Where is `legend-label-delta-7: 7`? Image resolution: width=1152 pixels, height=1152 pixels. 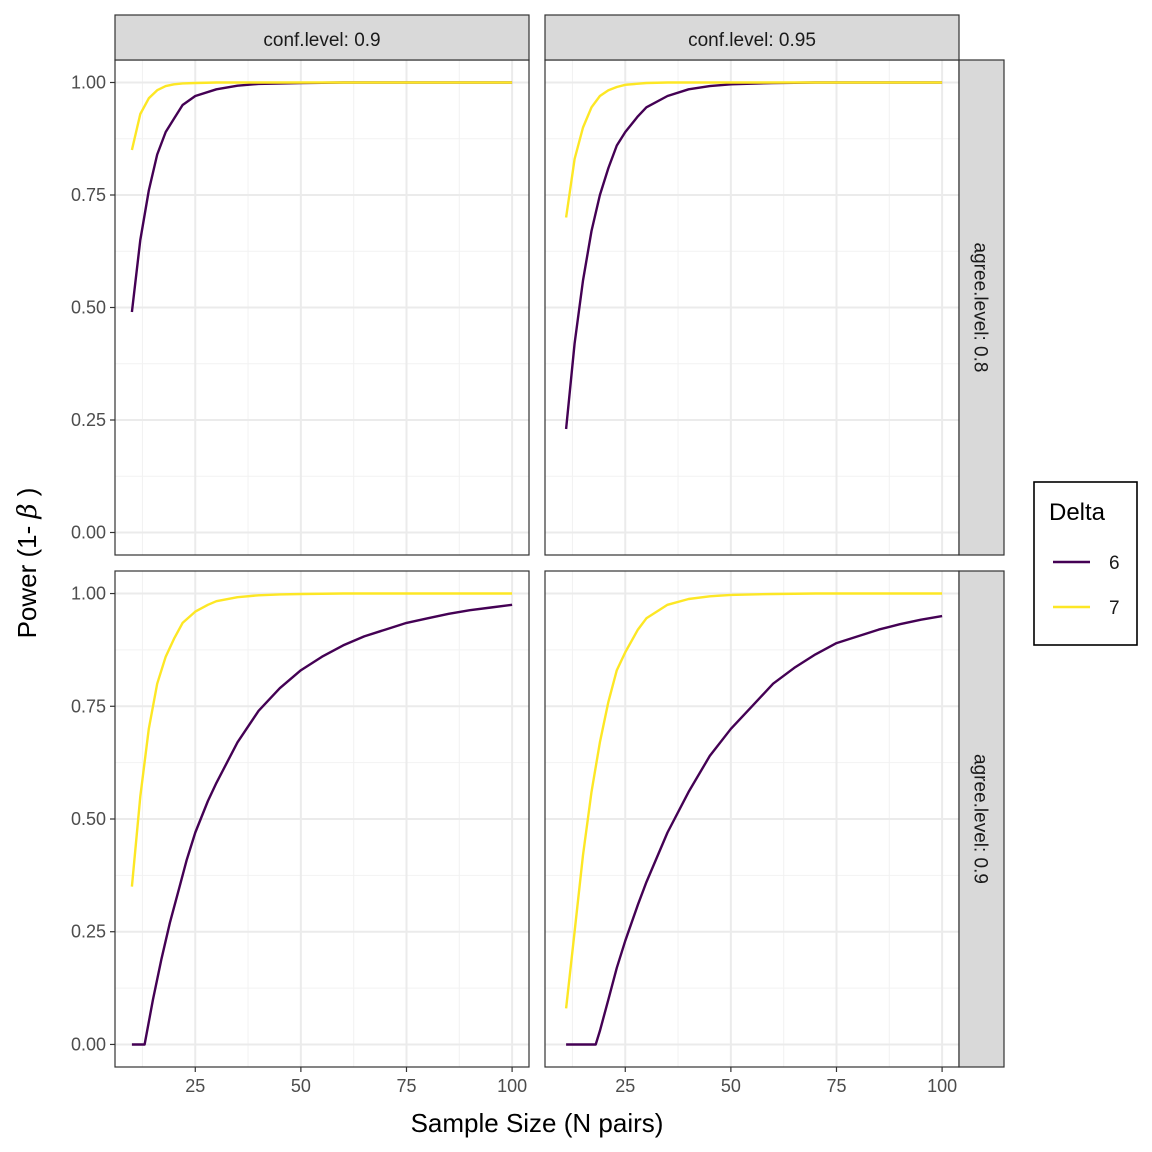
legend-label-delta-7: 7 is located at coordinates (1114, 608).